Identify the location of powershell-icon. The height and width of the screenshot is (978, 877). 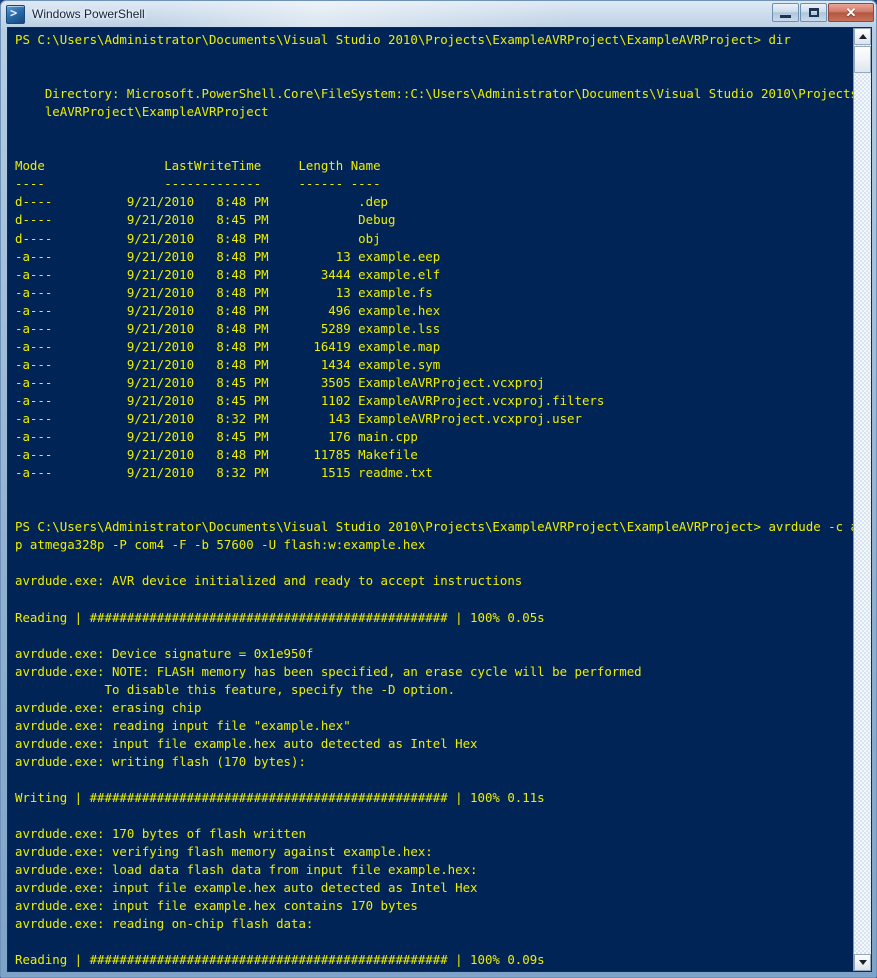
(15, 14).